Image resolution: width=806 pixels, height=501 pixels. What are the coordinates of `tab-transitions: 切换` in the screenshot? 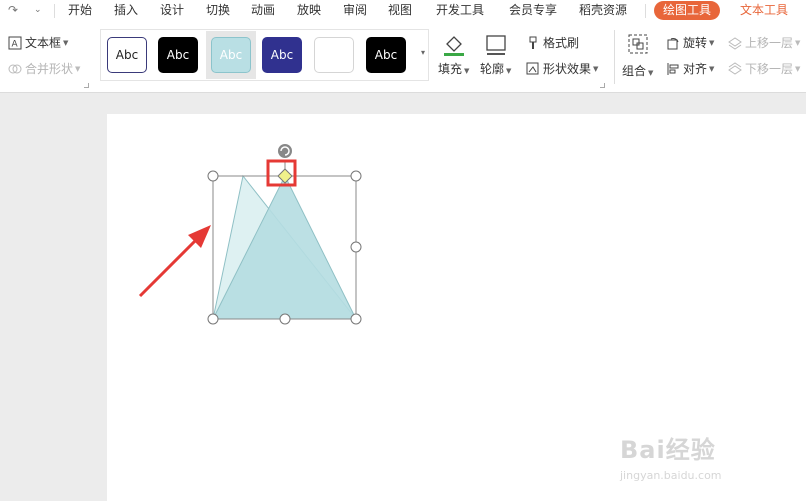 It's located at (218, 10).